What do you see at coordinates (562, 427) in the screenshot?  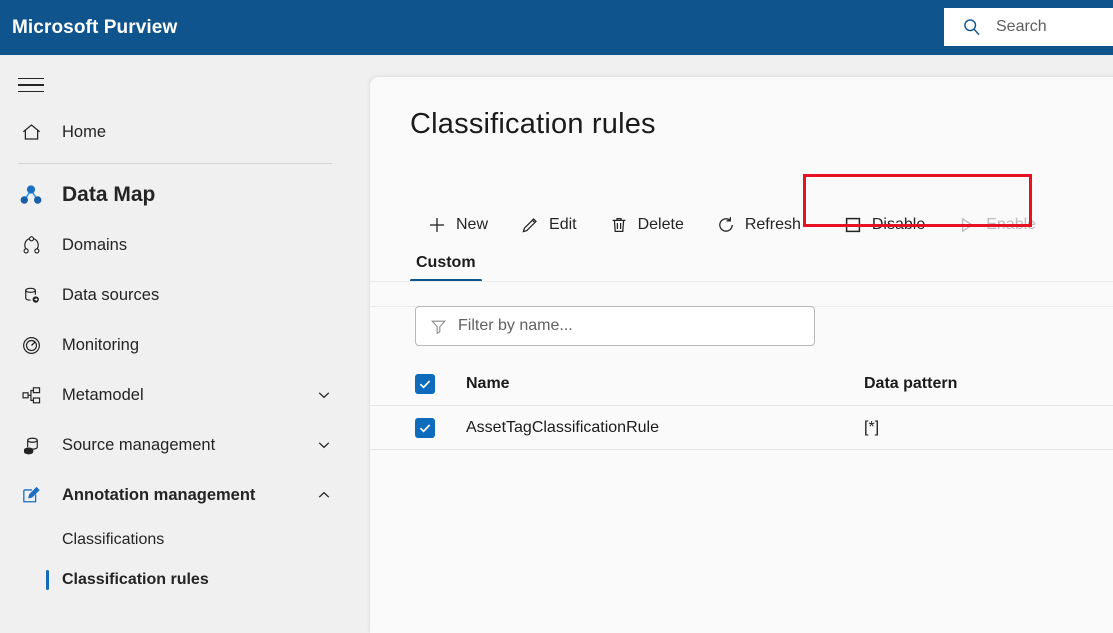 I see `row-name: AssetTagClassificationRule` at bounding box center [562, 427].